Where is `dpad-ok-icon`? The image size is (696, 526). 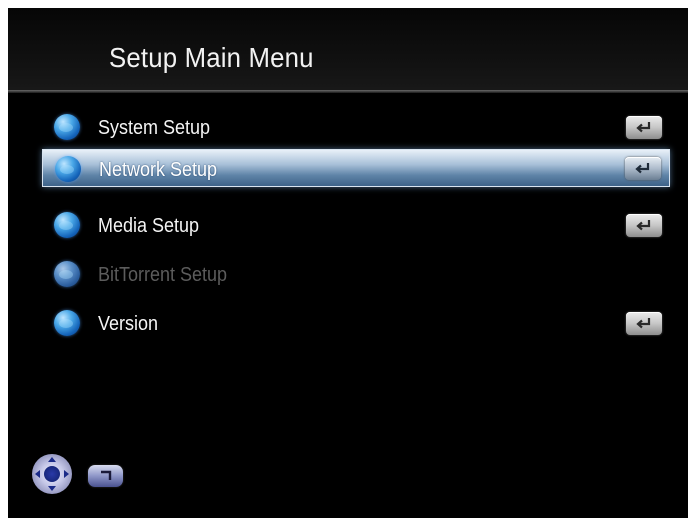
dpad-ok-icon is located at coordinates (52, 474).